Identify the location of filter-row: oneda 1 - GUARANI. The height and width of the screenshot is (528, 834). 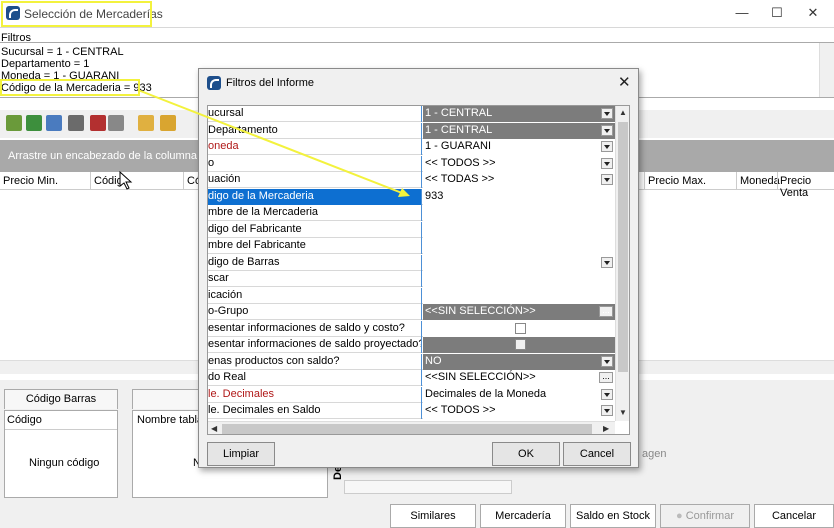
(411, 147).